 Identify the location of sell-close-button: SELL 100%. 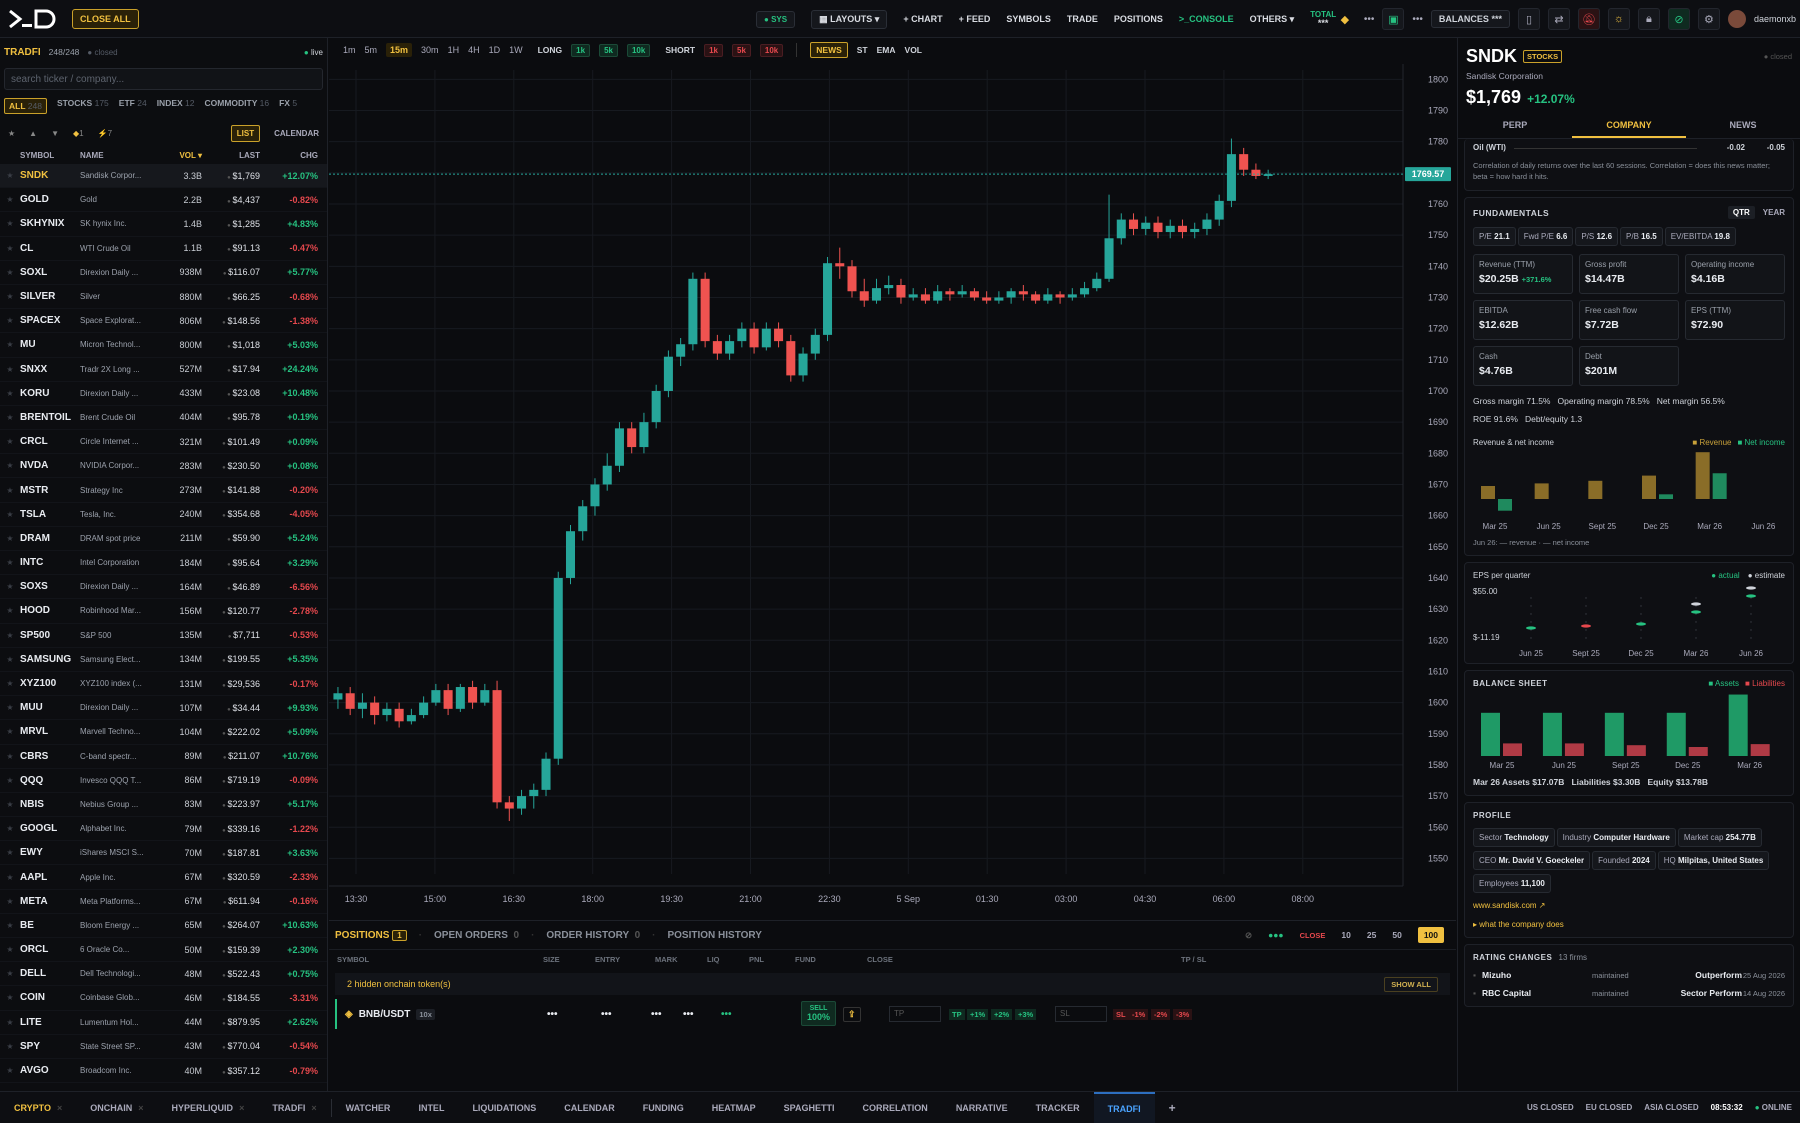
(819, 1013).